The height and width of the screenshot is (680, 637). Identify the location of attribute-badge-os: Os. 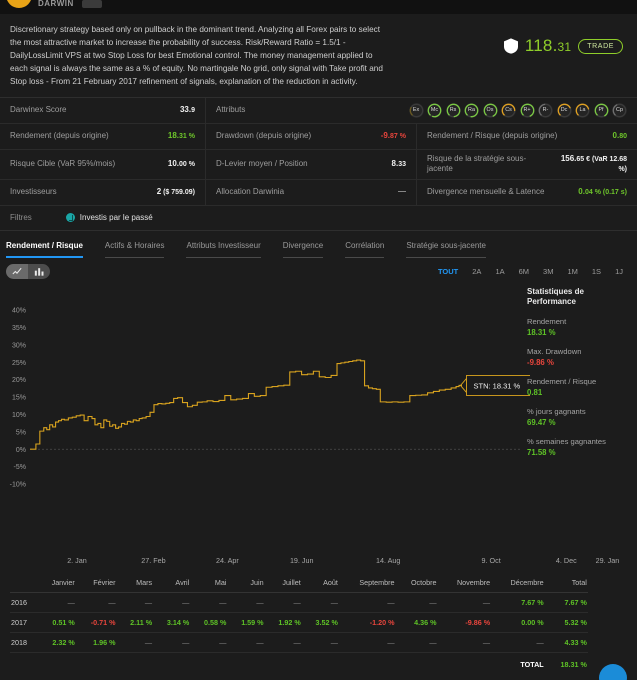
(490, 110).